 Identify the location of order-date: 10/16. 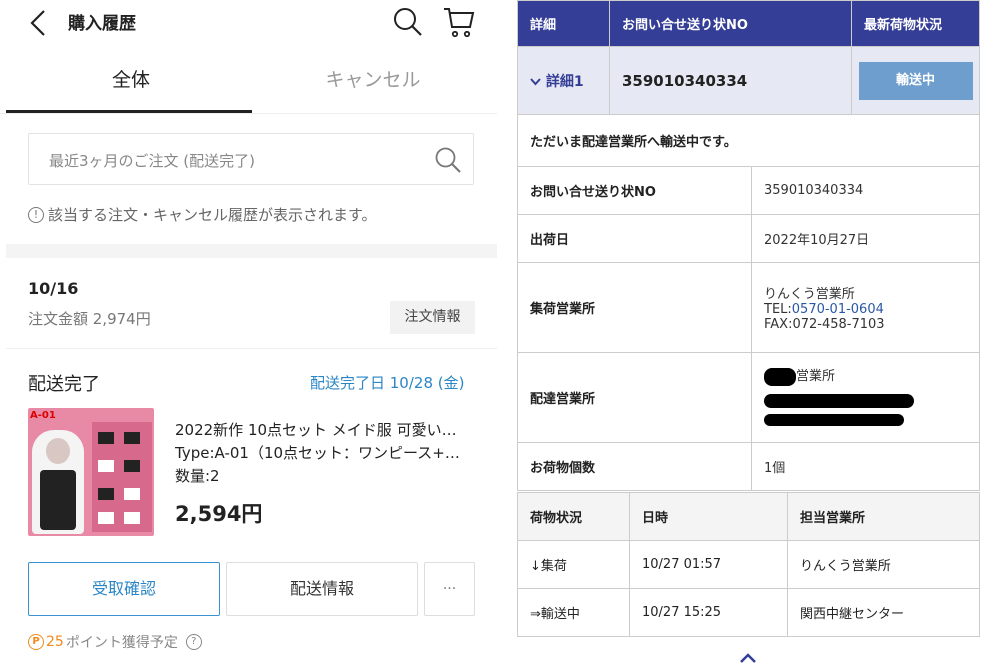
(53, 288).